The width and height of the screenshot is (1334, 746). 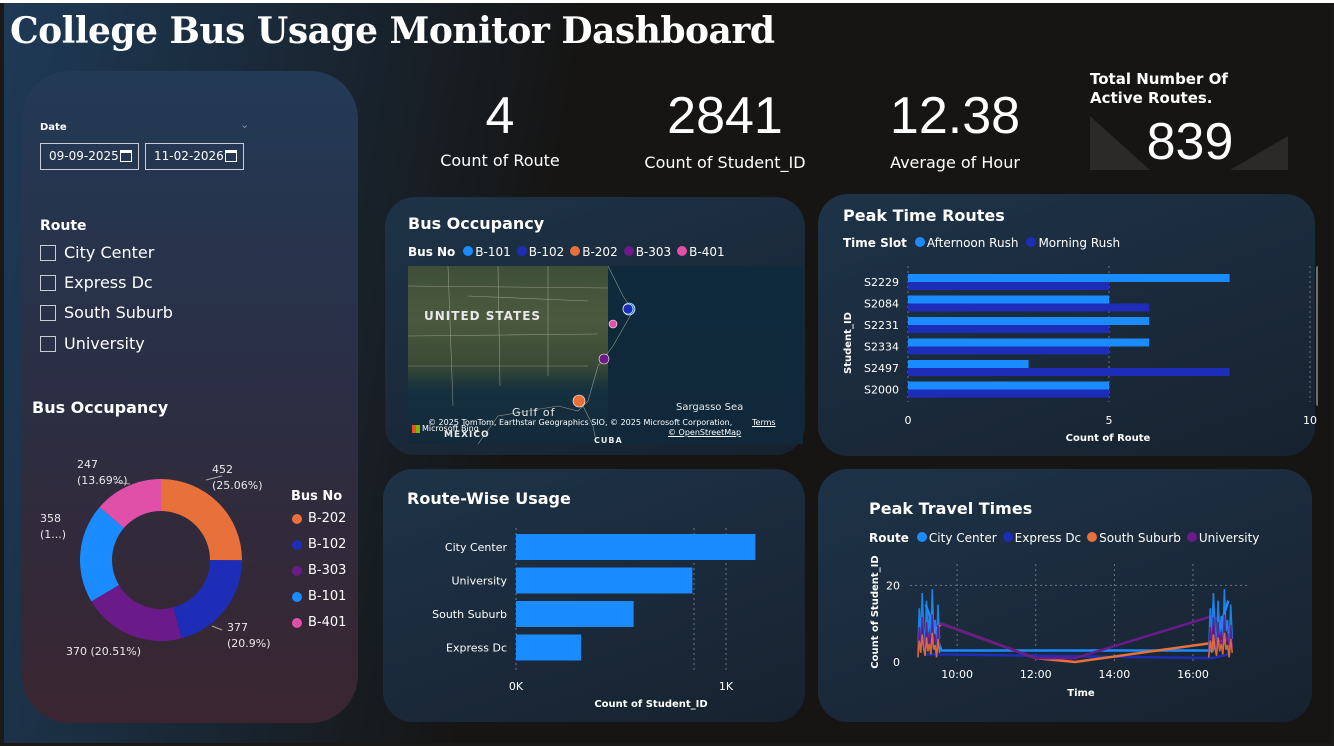 What do you see at coordinates (489, 498) in the screenshot?
I see `route-usage-title: Route-Wise Usage` at bounding box center [489, 498].